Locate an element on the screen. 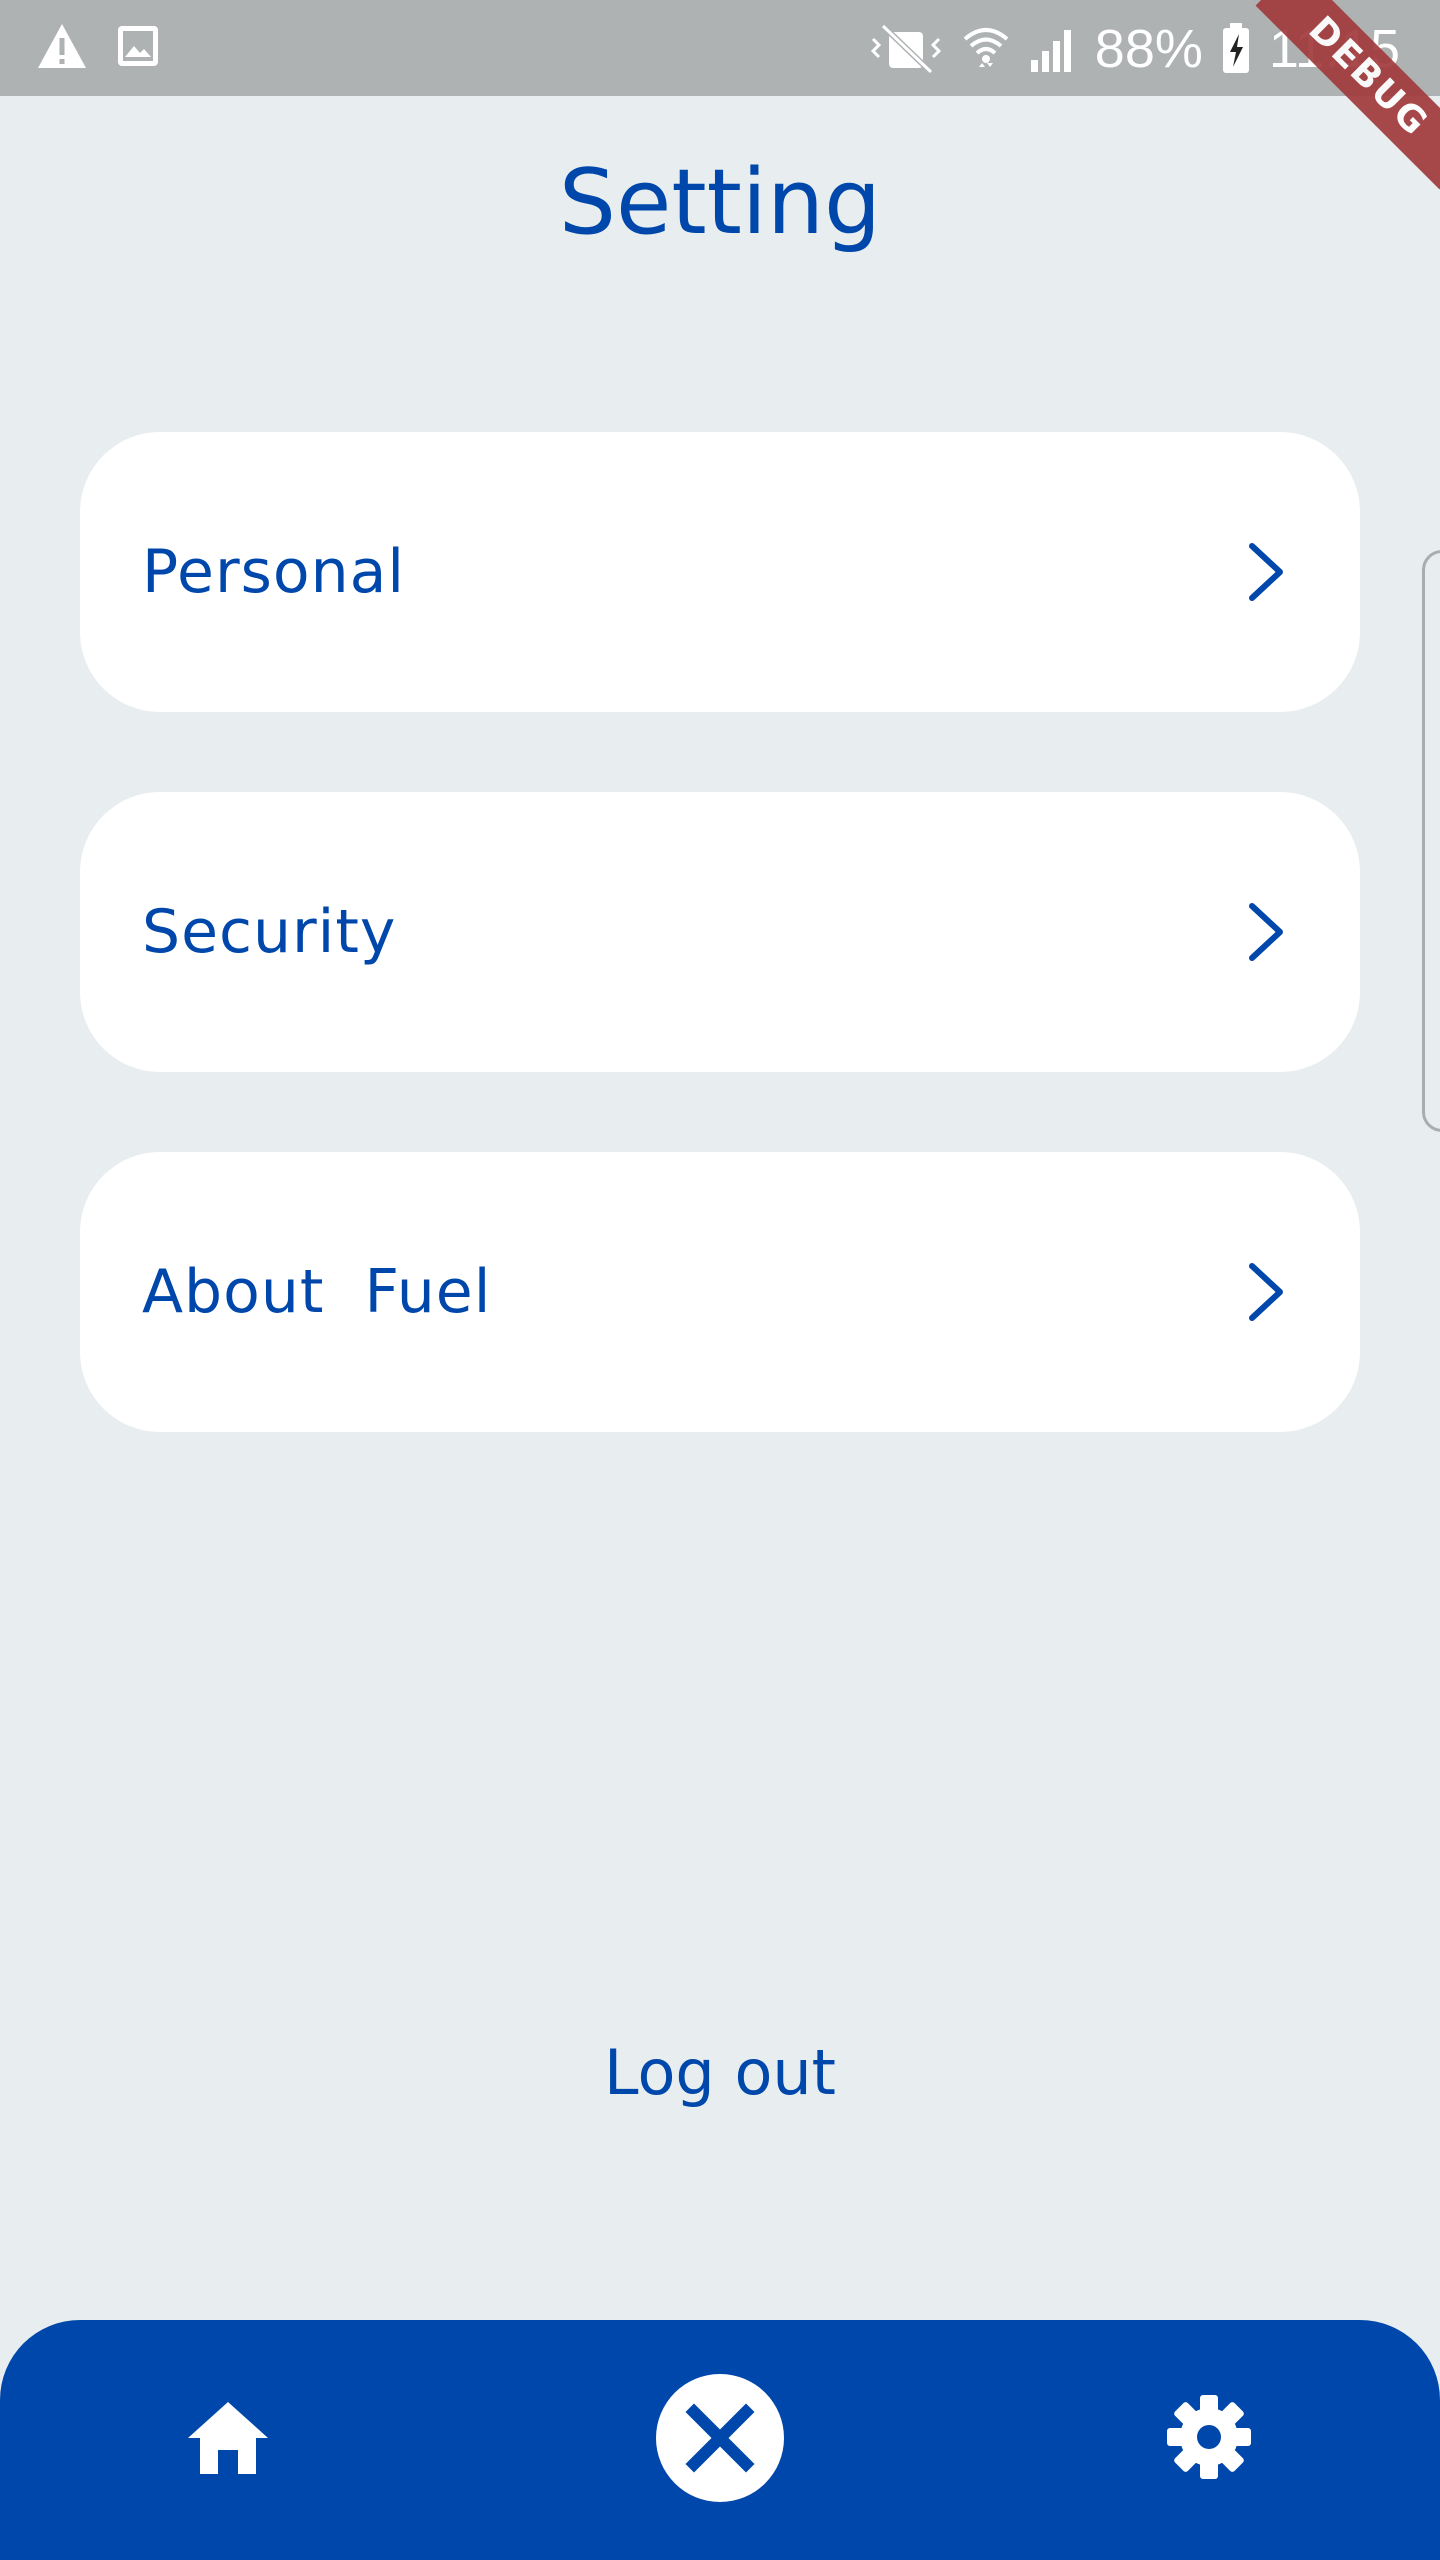 This screenshot has height=2560, width=1440. bottom-nav is located at coordinates (720, 2440).